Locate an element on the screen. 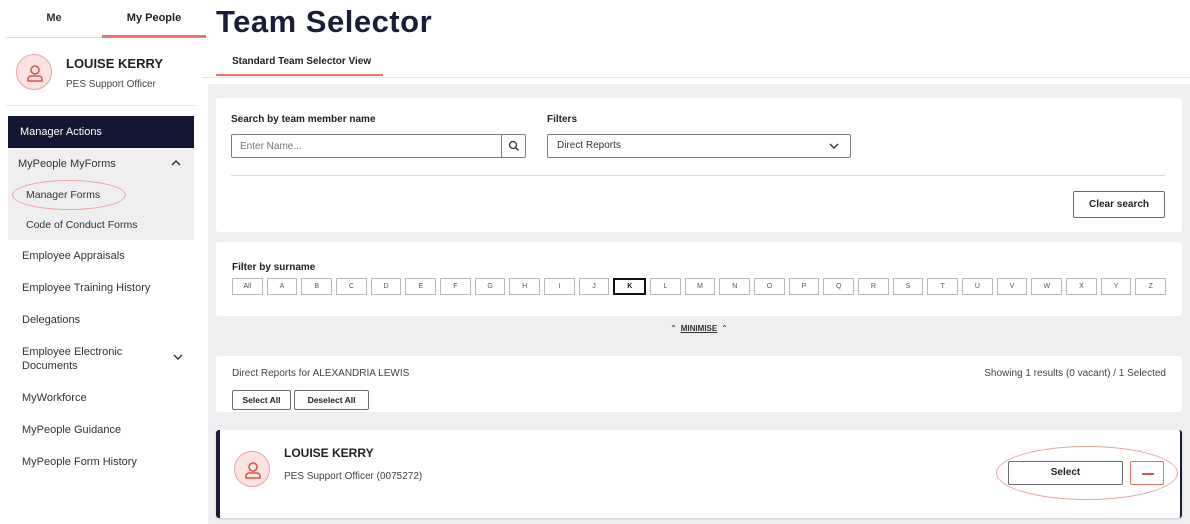 The image size is (1190, 524). page-title: Team Selector is located at coordinates (324, 21).